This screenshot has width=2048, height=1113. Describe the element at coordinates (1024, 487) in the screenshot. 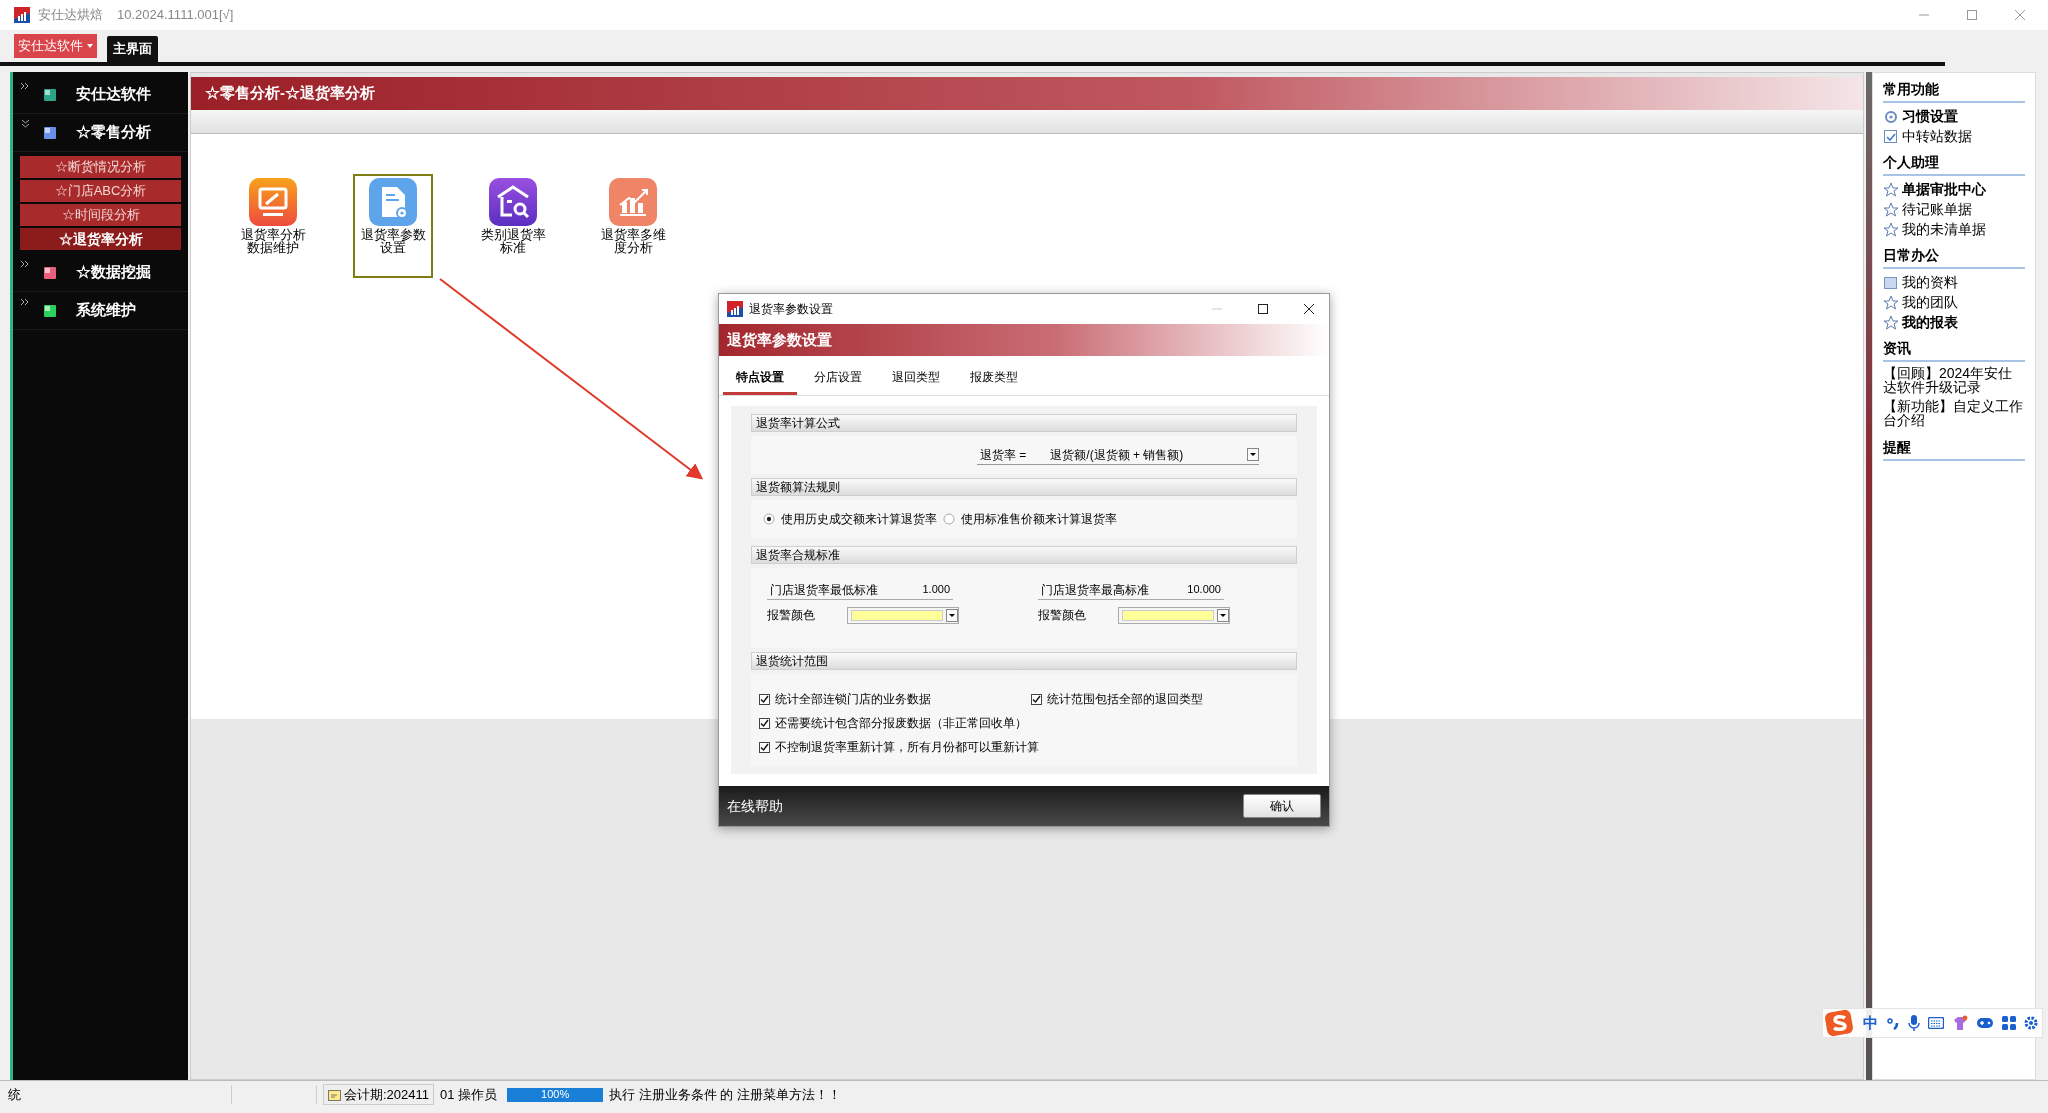

I see `section-heading: 退货额算法规则` at that location.